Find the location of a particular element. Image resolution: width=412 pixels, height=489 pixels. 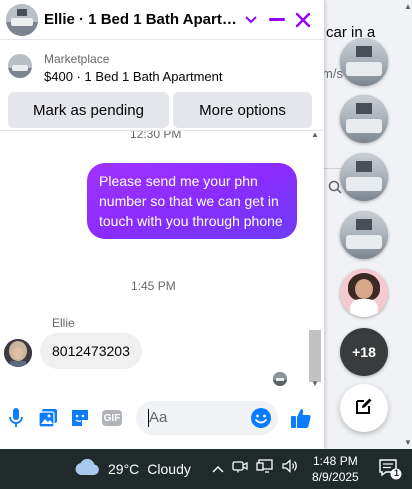

microphone-icon is located at coordinates (16, 418).